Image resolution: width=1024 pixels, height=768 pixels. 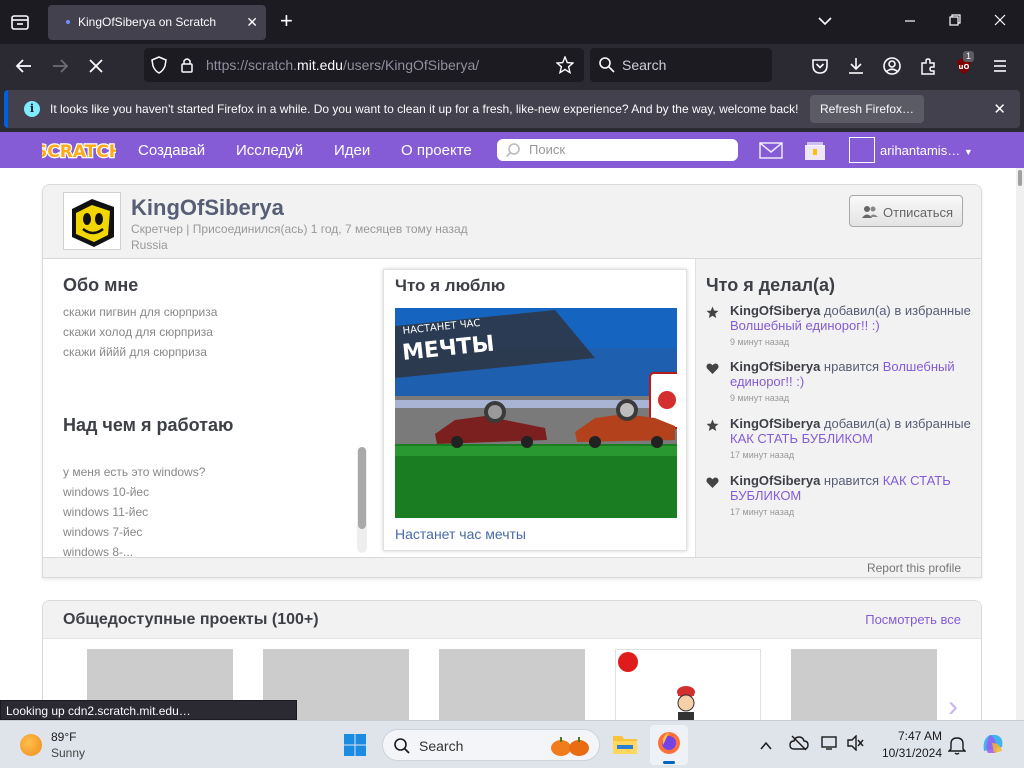 What do you see at coordinates (825, 21) in the screenshot?
I see `tab-overflow-chevron-icon` at bounding box center [825, 21].